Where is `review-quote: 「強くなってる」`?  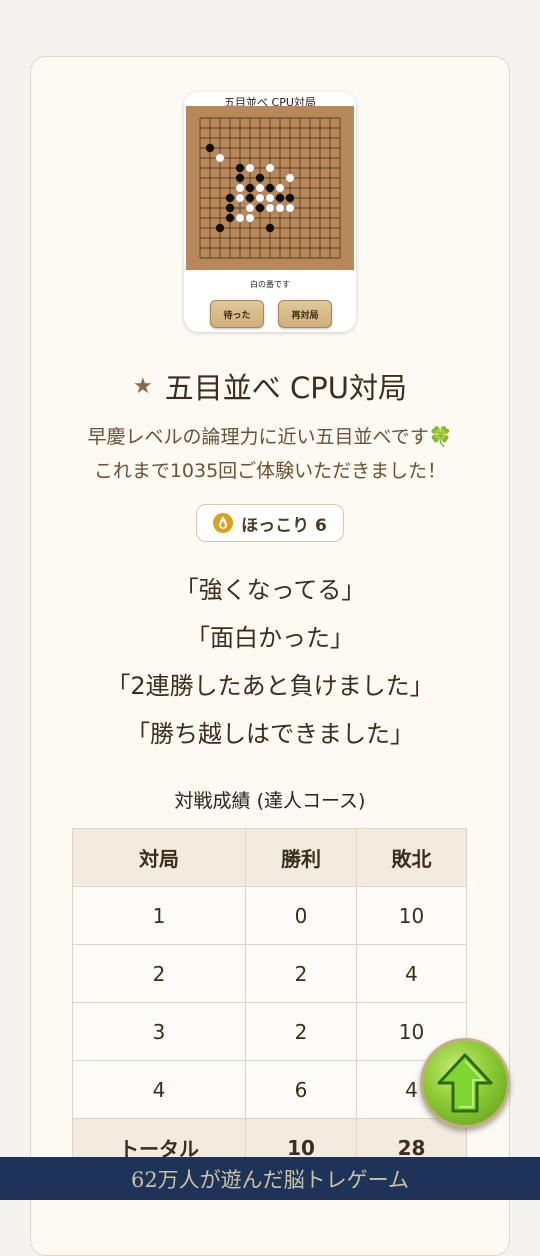 review-quote: 「強くなってる」 is located at coordinates (270, 590).